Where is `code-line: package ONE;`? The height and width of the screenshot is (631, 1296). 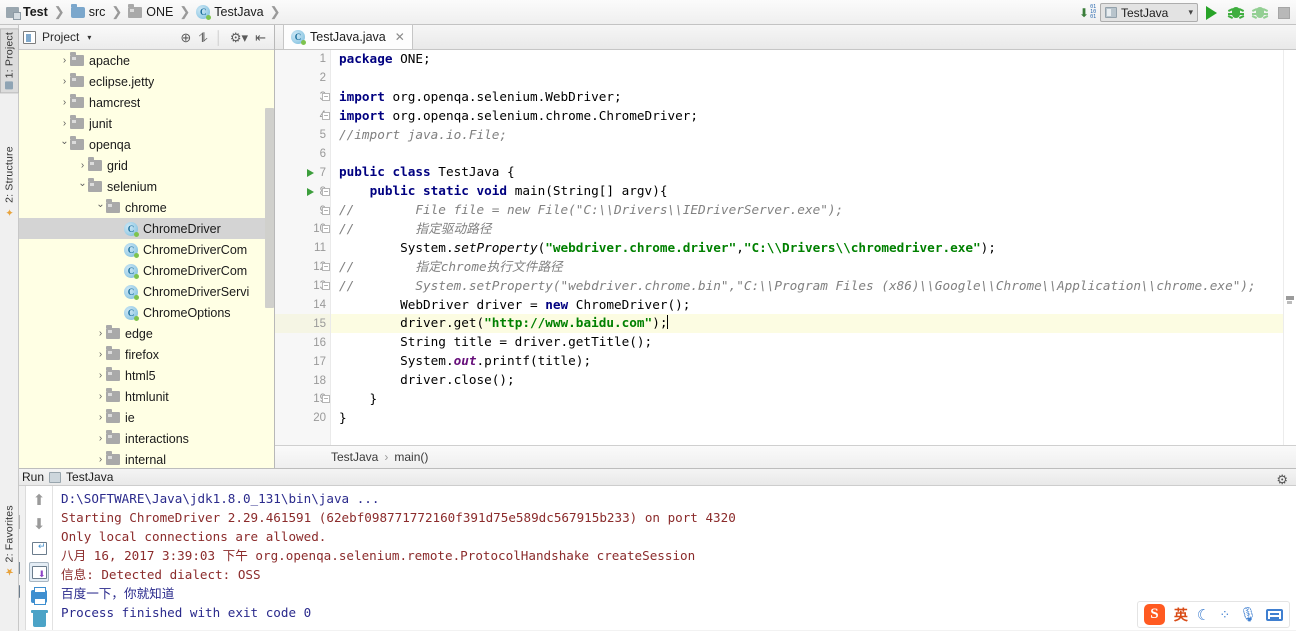 code-line: package ONE; is located at coordinates (813, 59).